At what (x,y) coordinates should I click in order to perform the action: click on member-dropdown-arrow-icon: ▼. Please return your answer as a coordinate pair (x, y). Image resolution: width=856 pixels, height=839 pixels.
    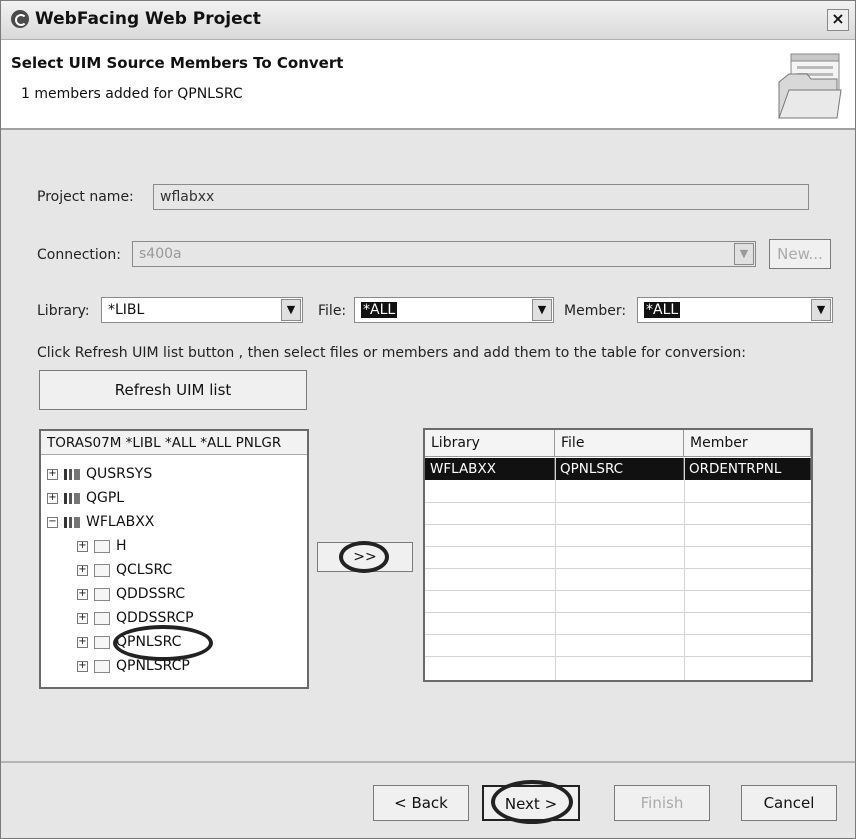
    Looking at the image, I should click on (821, 310).